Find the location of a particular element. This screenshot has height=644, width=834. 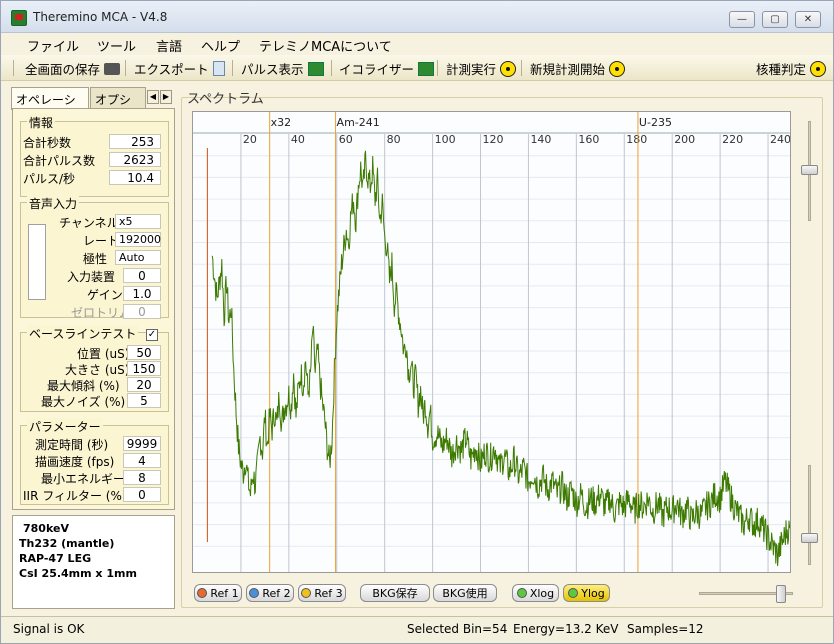

max-noise-field: 5 is located at coordinates (144, 400).